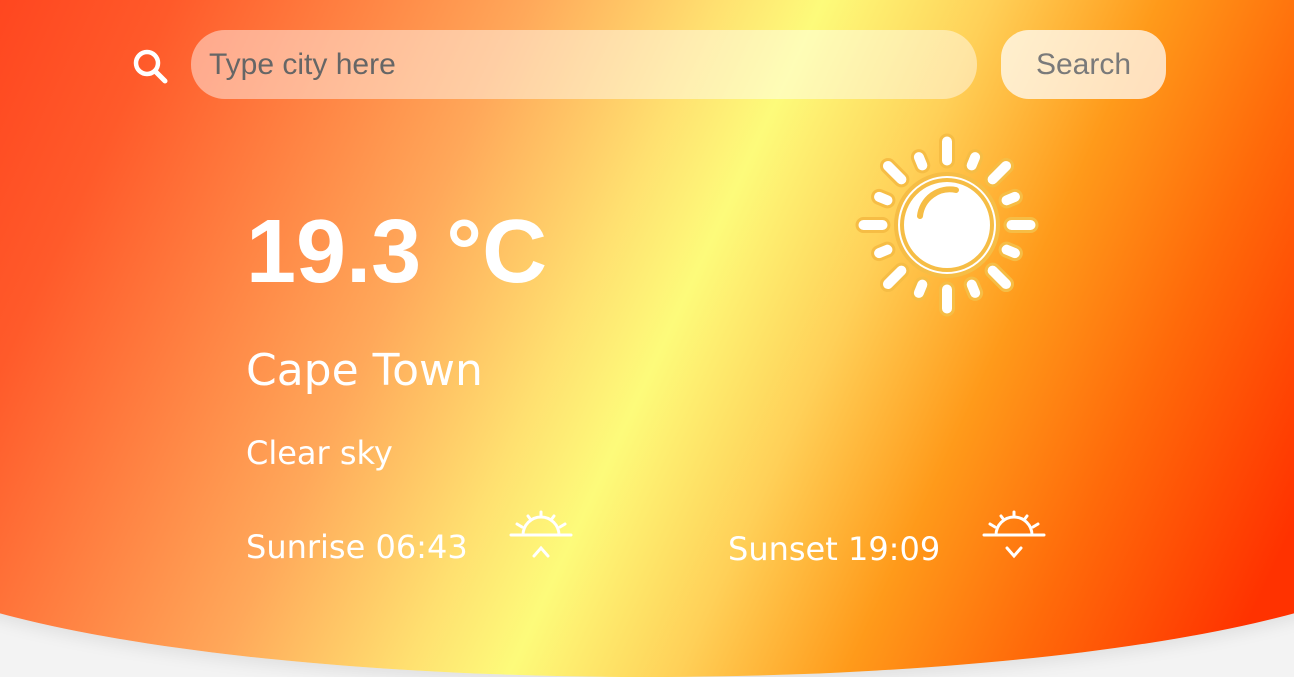  I want to click on search-field, so click(584, 64).